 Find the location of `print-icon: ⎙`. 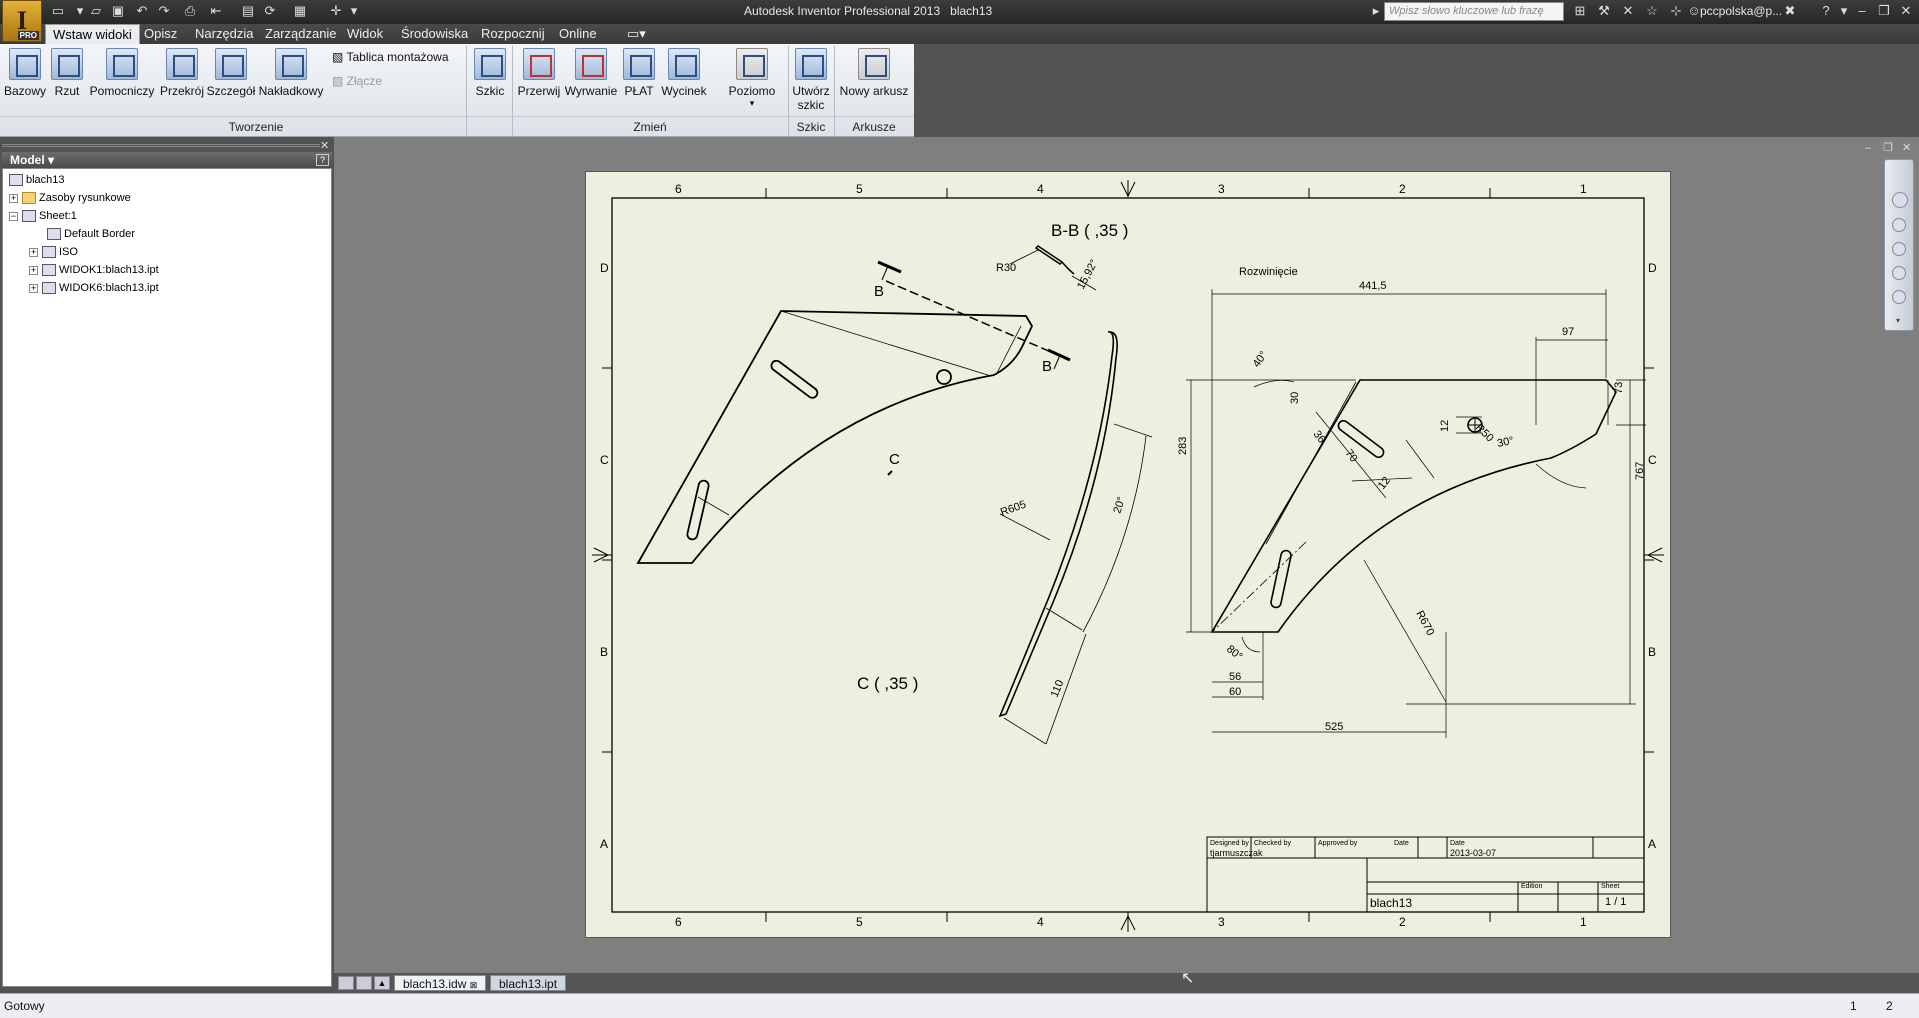

print-icon: ⎙ is located at coordinates (190, 11).